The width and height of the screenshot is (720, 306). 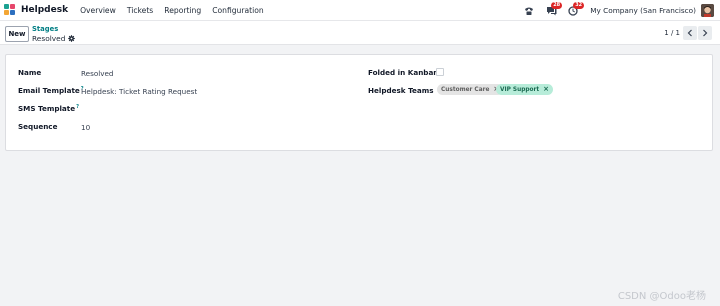 I want to click on folded-in-kanban-checkbox, so click(x=440, y=72).